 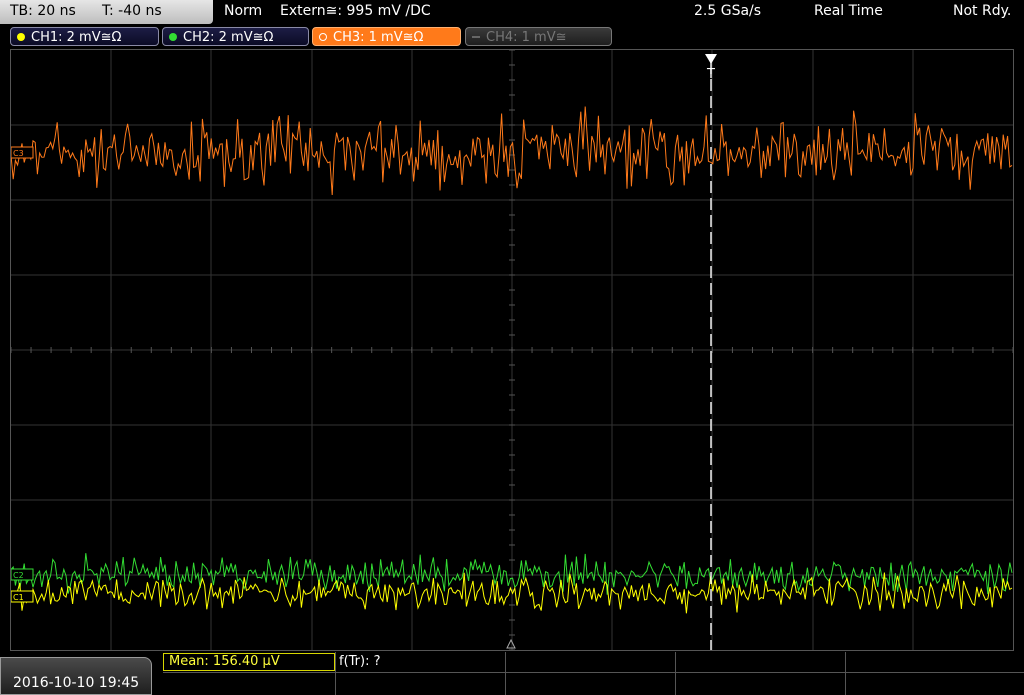 What do you see at coordinates (710, 74) in the screenshot?
I see `trigger-marker: T` at bounding box center [710, 74].